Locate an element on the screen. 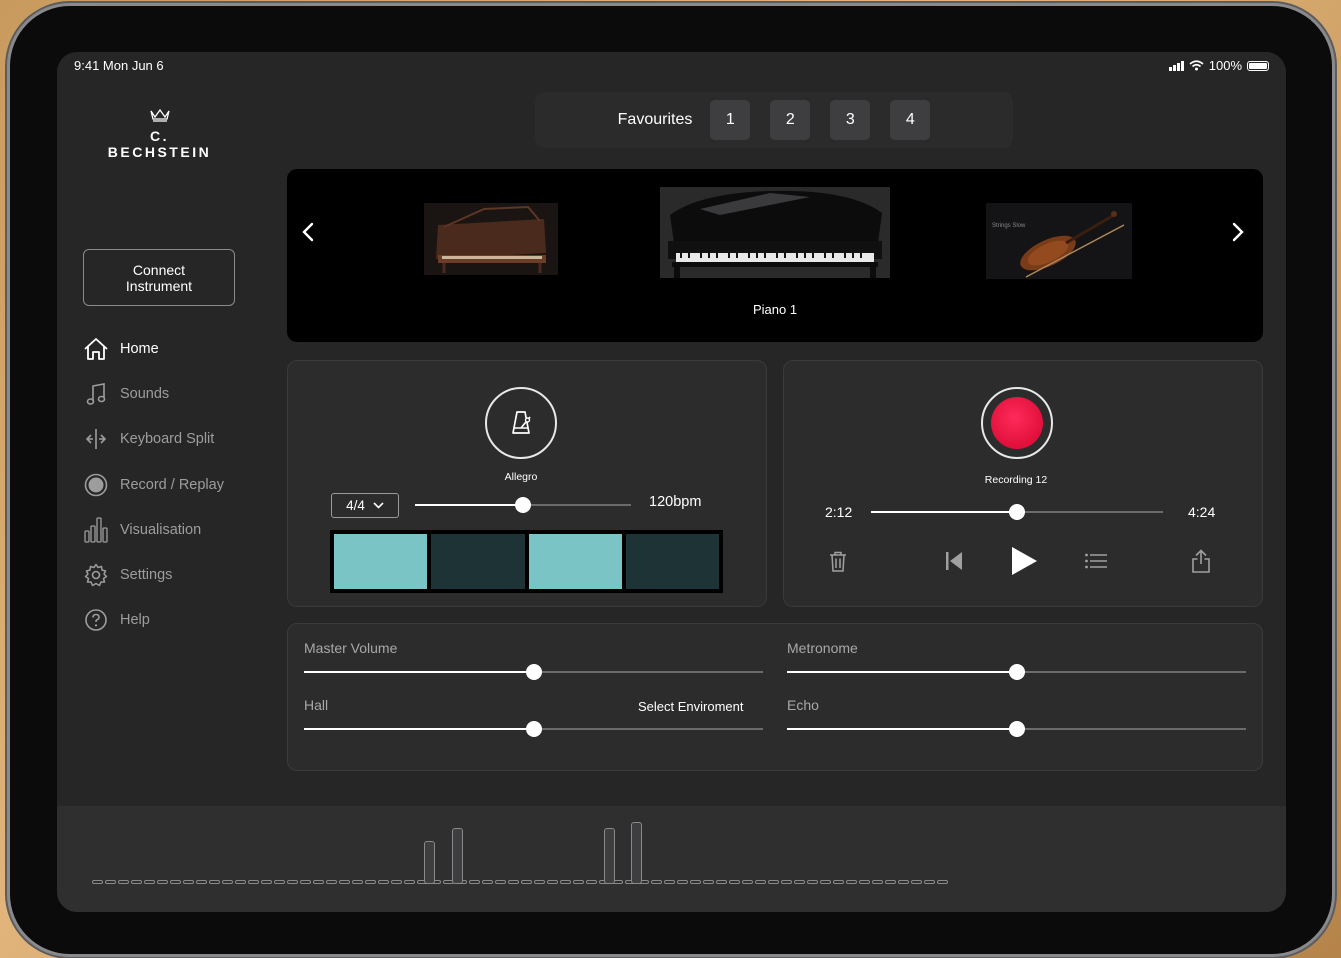 This screenshot has width=1341, height=958. sidebar-item-label: Settings is located at coordinates (146, 575).